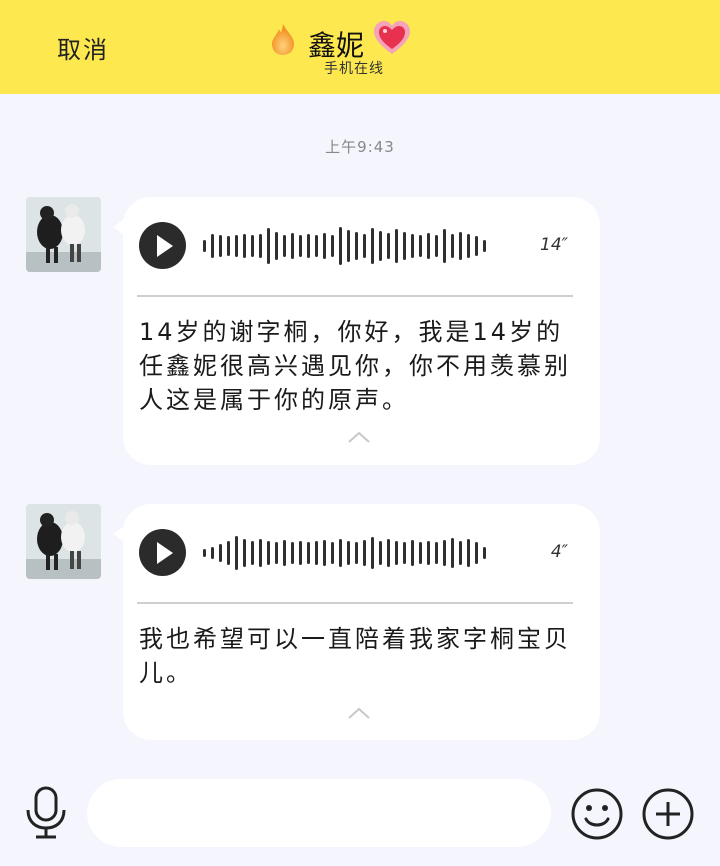 This screenshot has width=720, height=866. I want to click on smiley-icon, so click(597, 814).